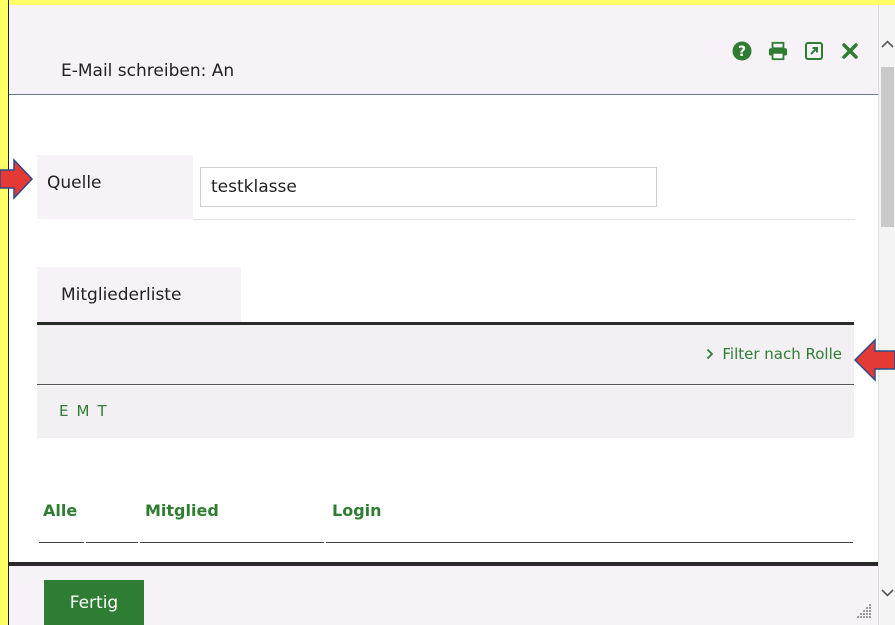 This screenshot has height=625, width=895. I want to click on letter-index: E M T, so click(83, 411).